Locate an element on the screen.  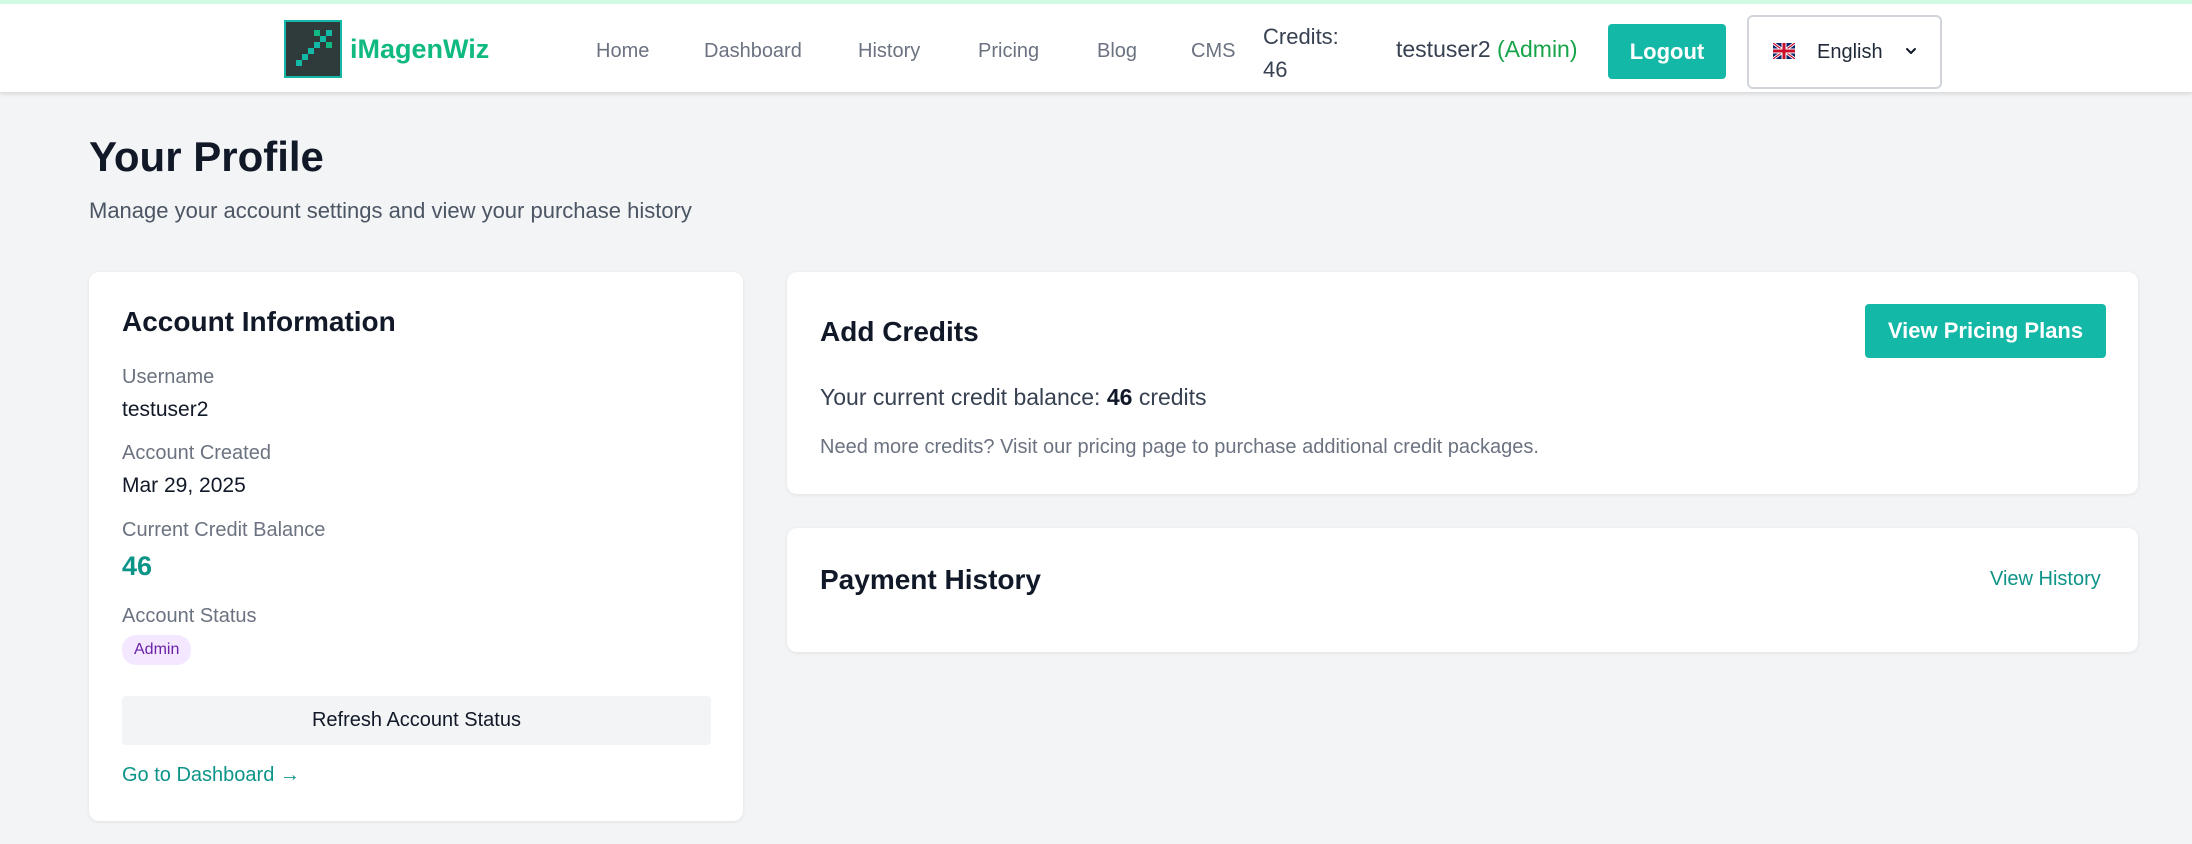
credit-balance-label: Current Credit Balance is located at coordinates (224, 530).